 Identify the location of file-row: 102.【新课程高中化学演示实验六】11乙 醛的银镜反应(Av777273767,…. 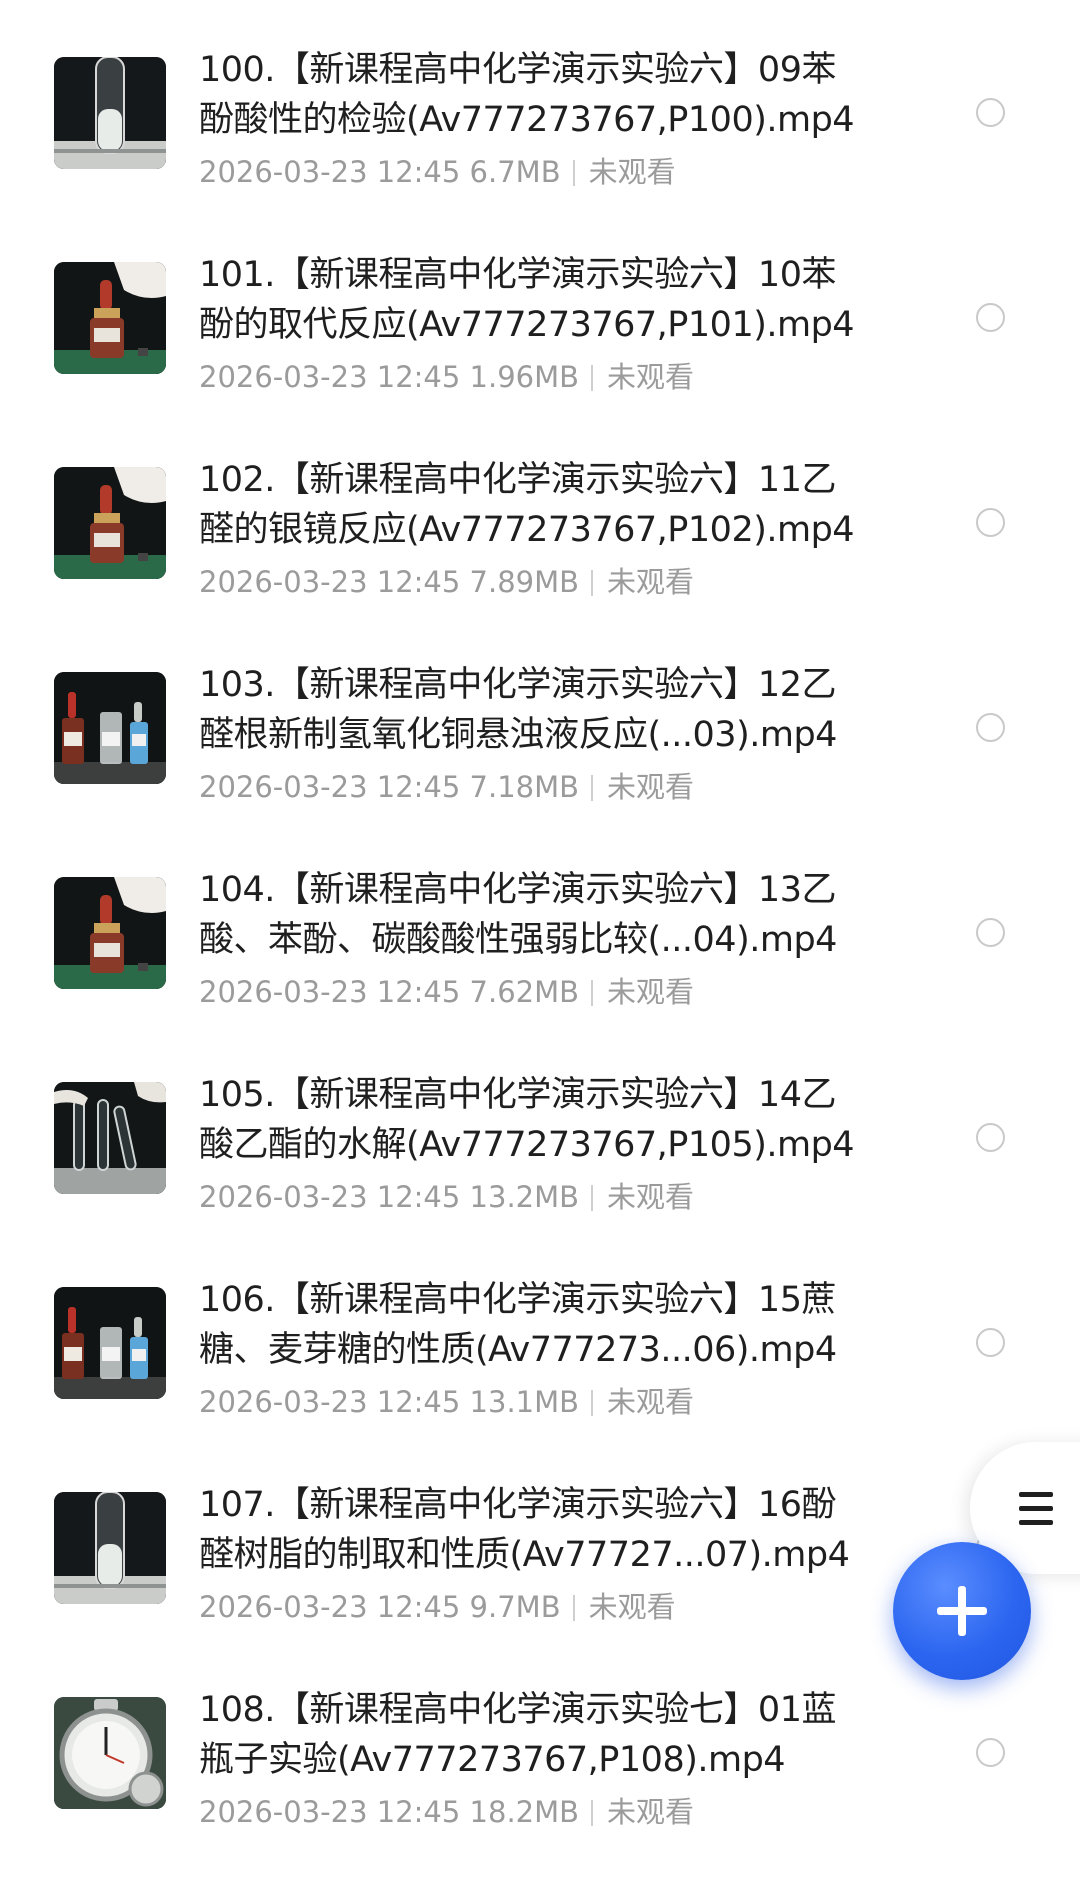
(540, 566).